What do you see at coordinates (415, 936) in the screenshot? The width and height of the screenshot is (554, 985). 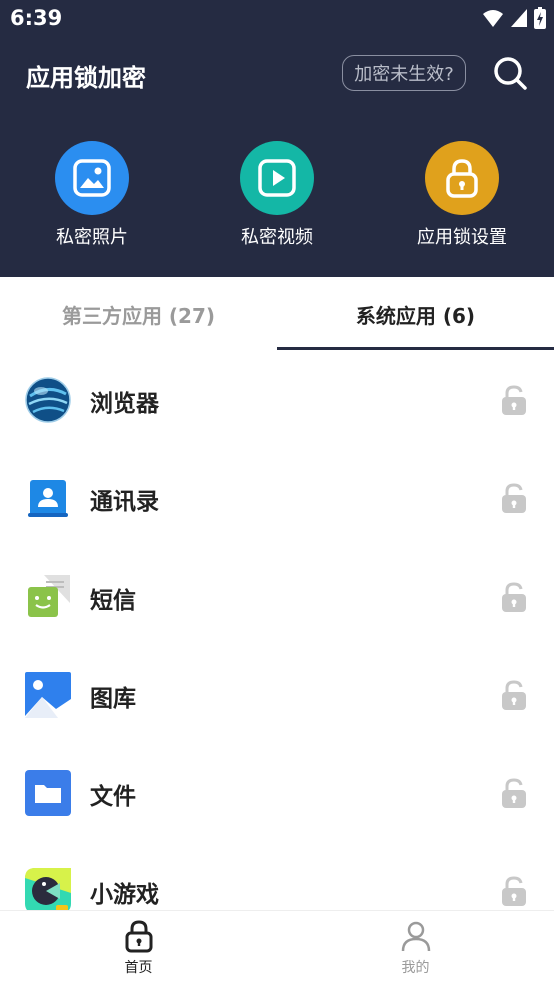 I see `user-icon` at bounding box center [415, 936].